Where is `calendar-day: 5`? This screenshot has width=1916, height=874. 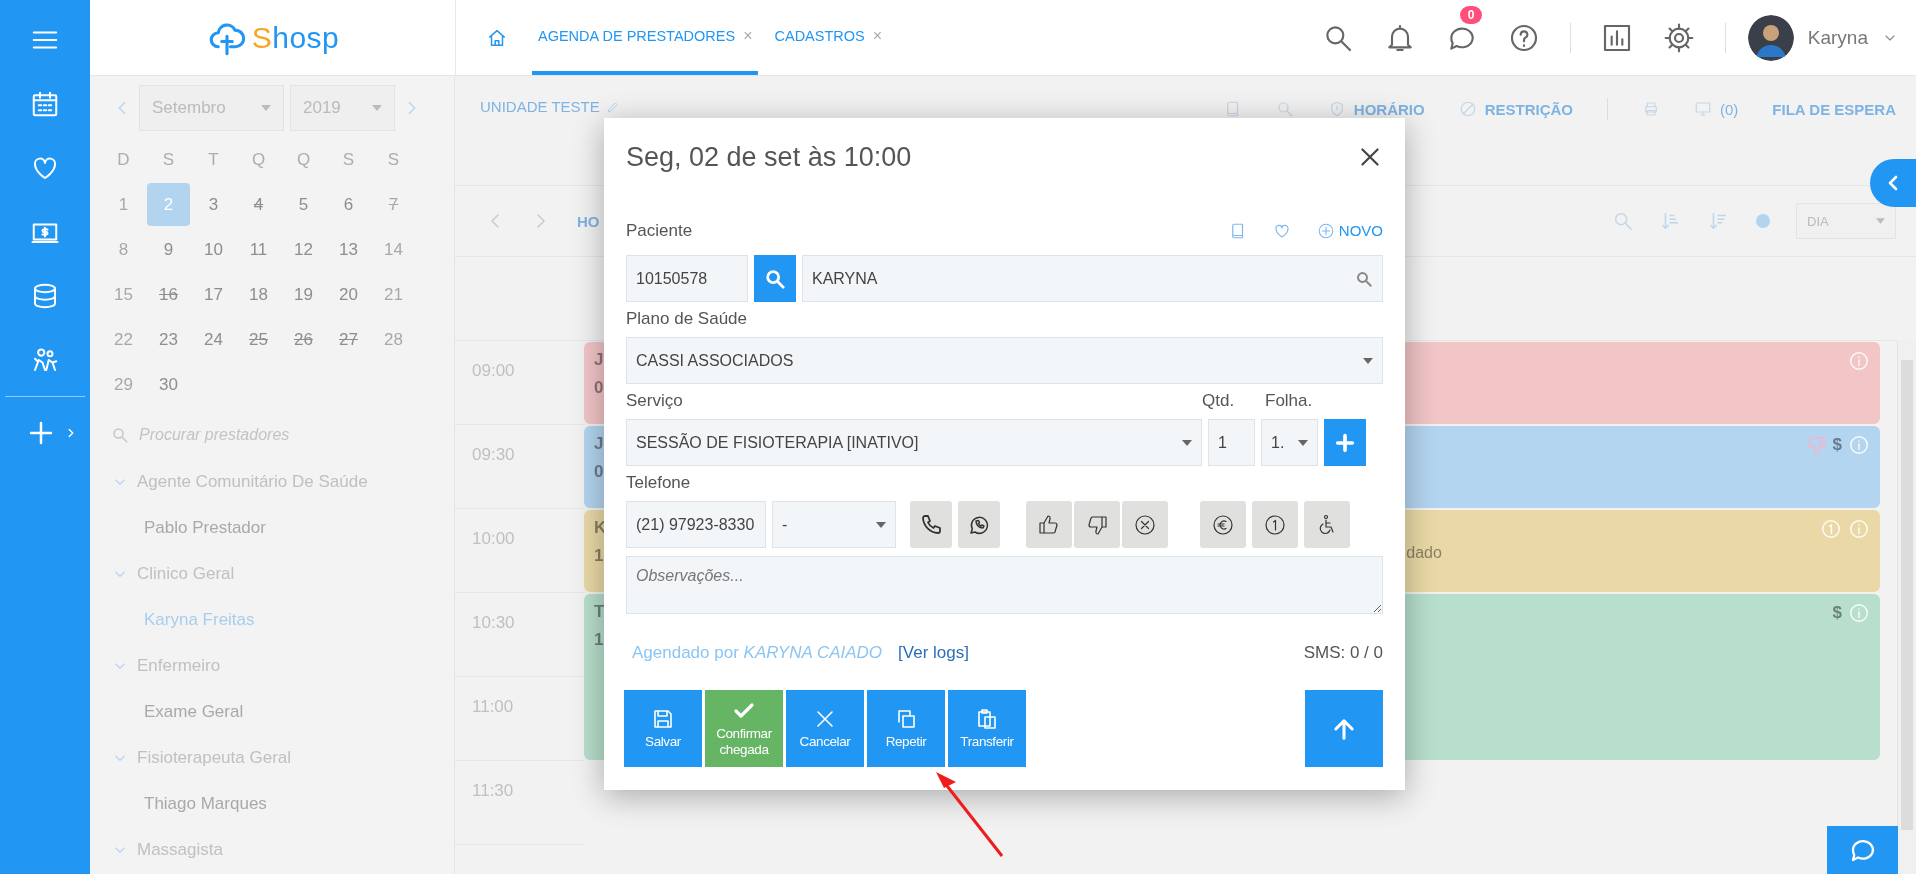 calendar-day: 5 is located at coordinates (303, 204).